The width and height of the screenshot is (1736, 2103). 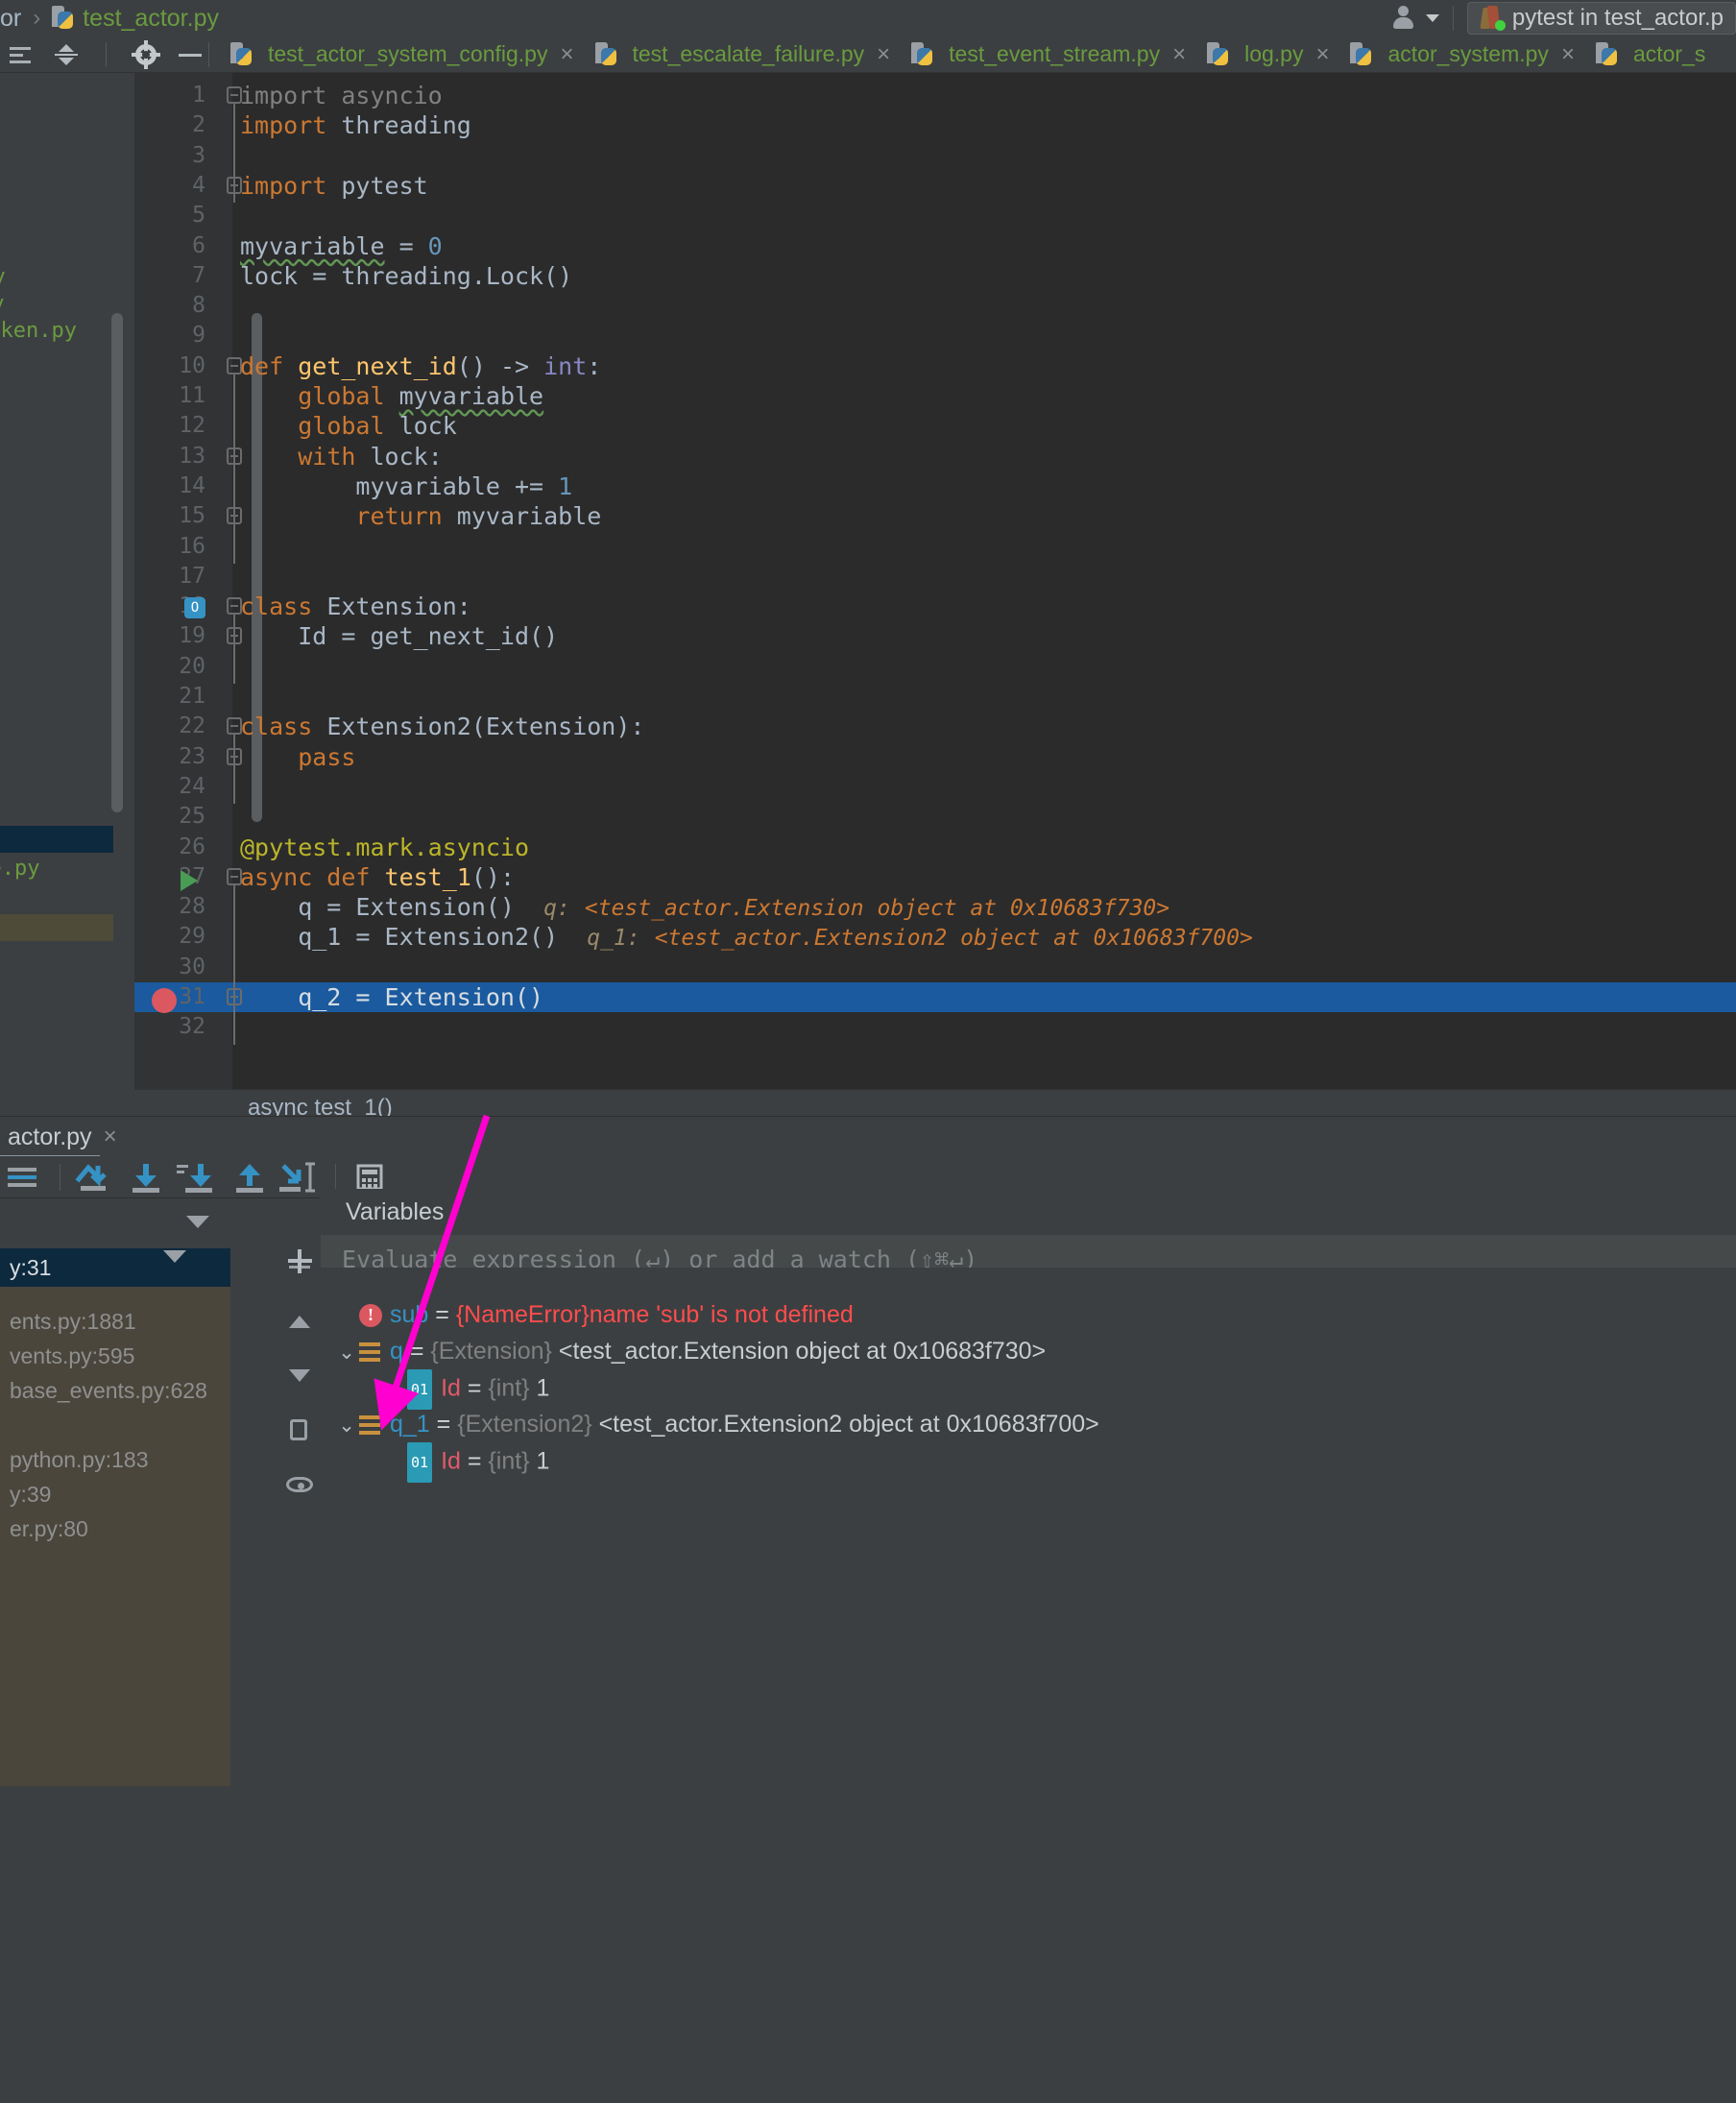 I want to click on variables-tab: Variables, so click(x=1028, y=1212).